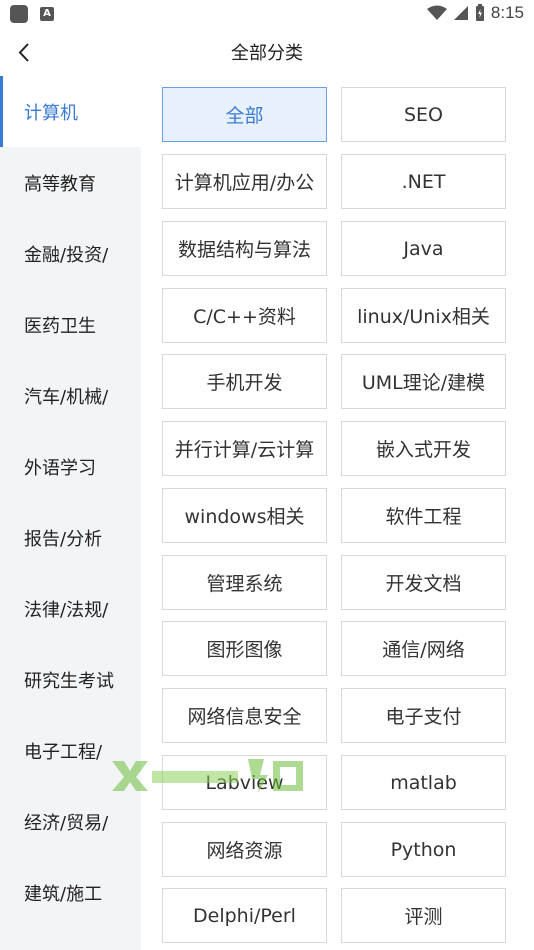 The width and height of the screenshot is (534, 950). Describe the element at coordinates (244, 448) in the screenshot. I see `category-cloud: 并行计算/云计算` at that location.